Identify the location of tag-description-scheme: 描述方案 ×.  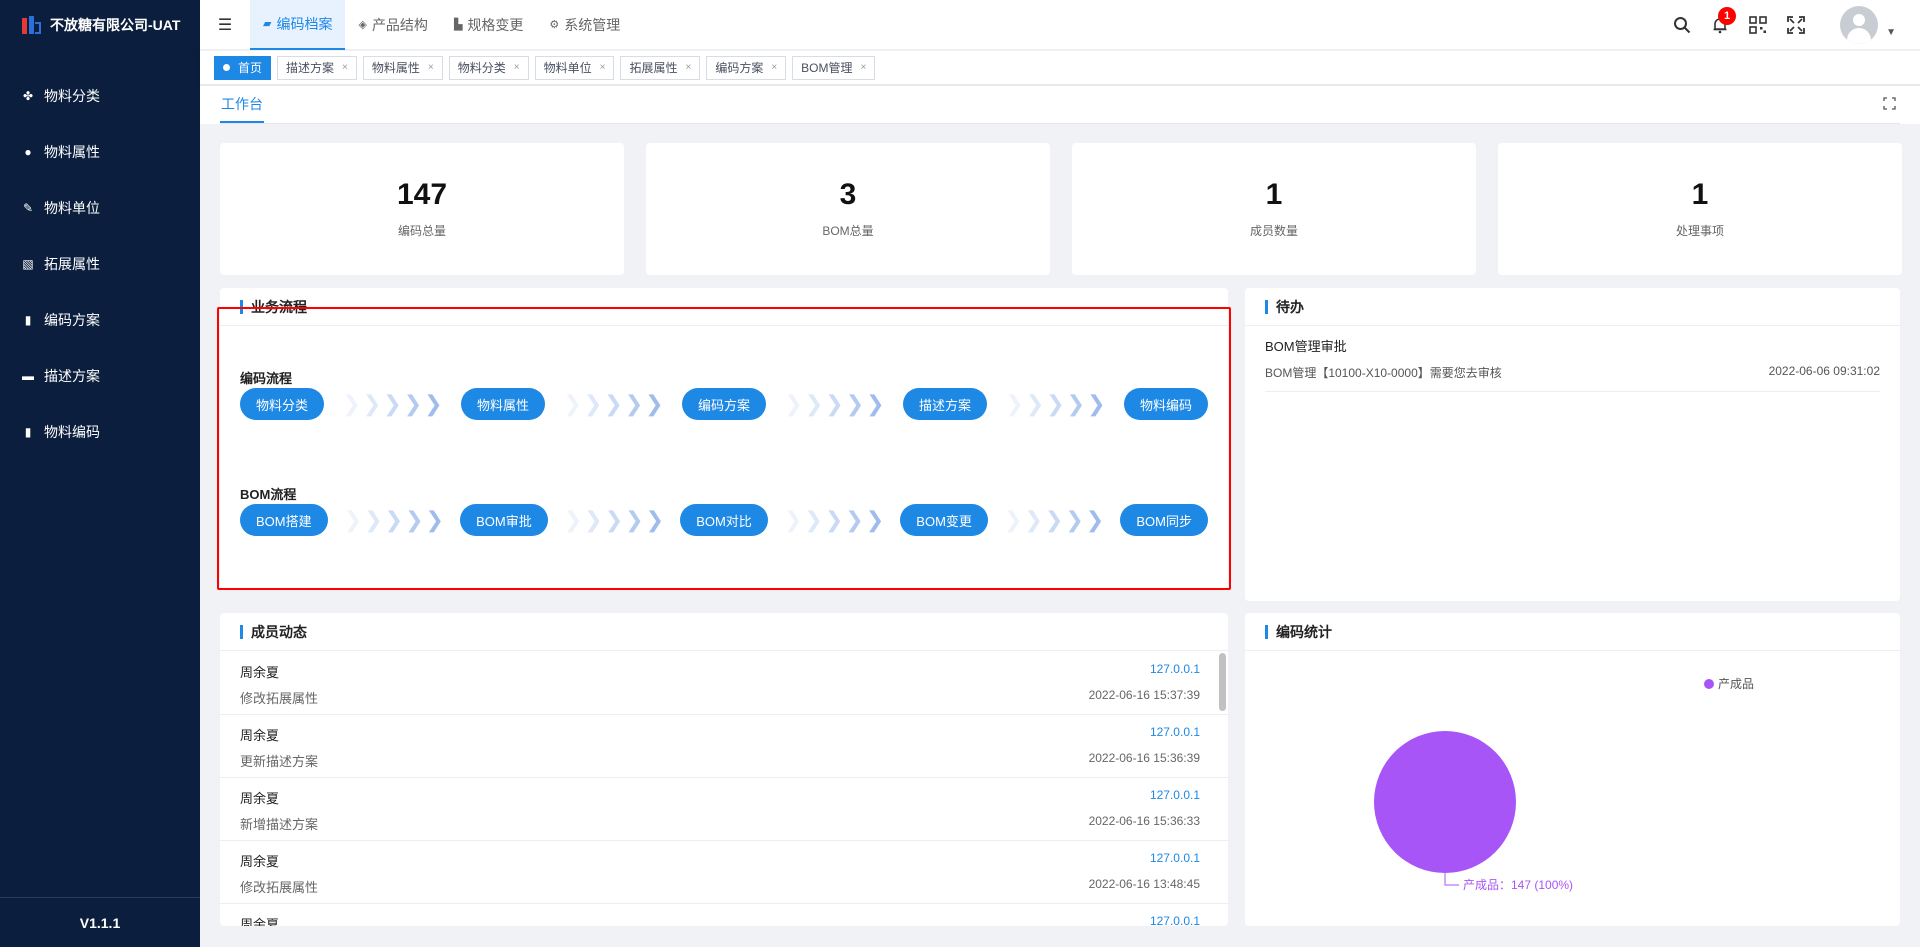
(317, 67).